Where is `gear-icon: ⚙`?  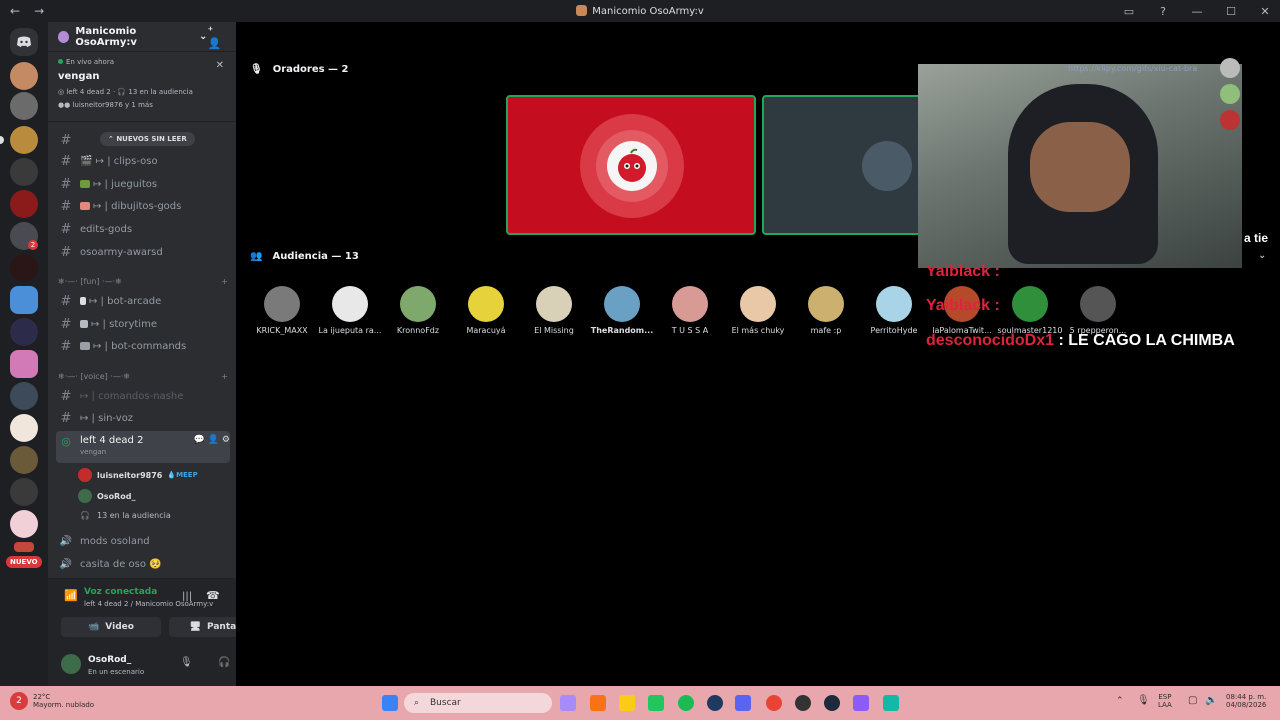
gear-icon: ⚙ is located at coordinates (226, 440).